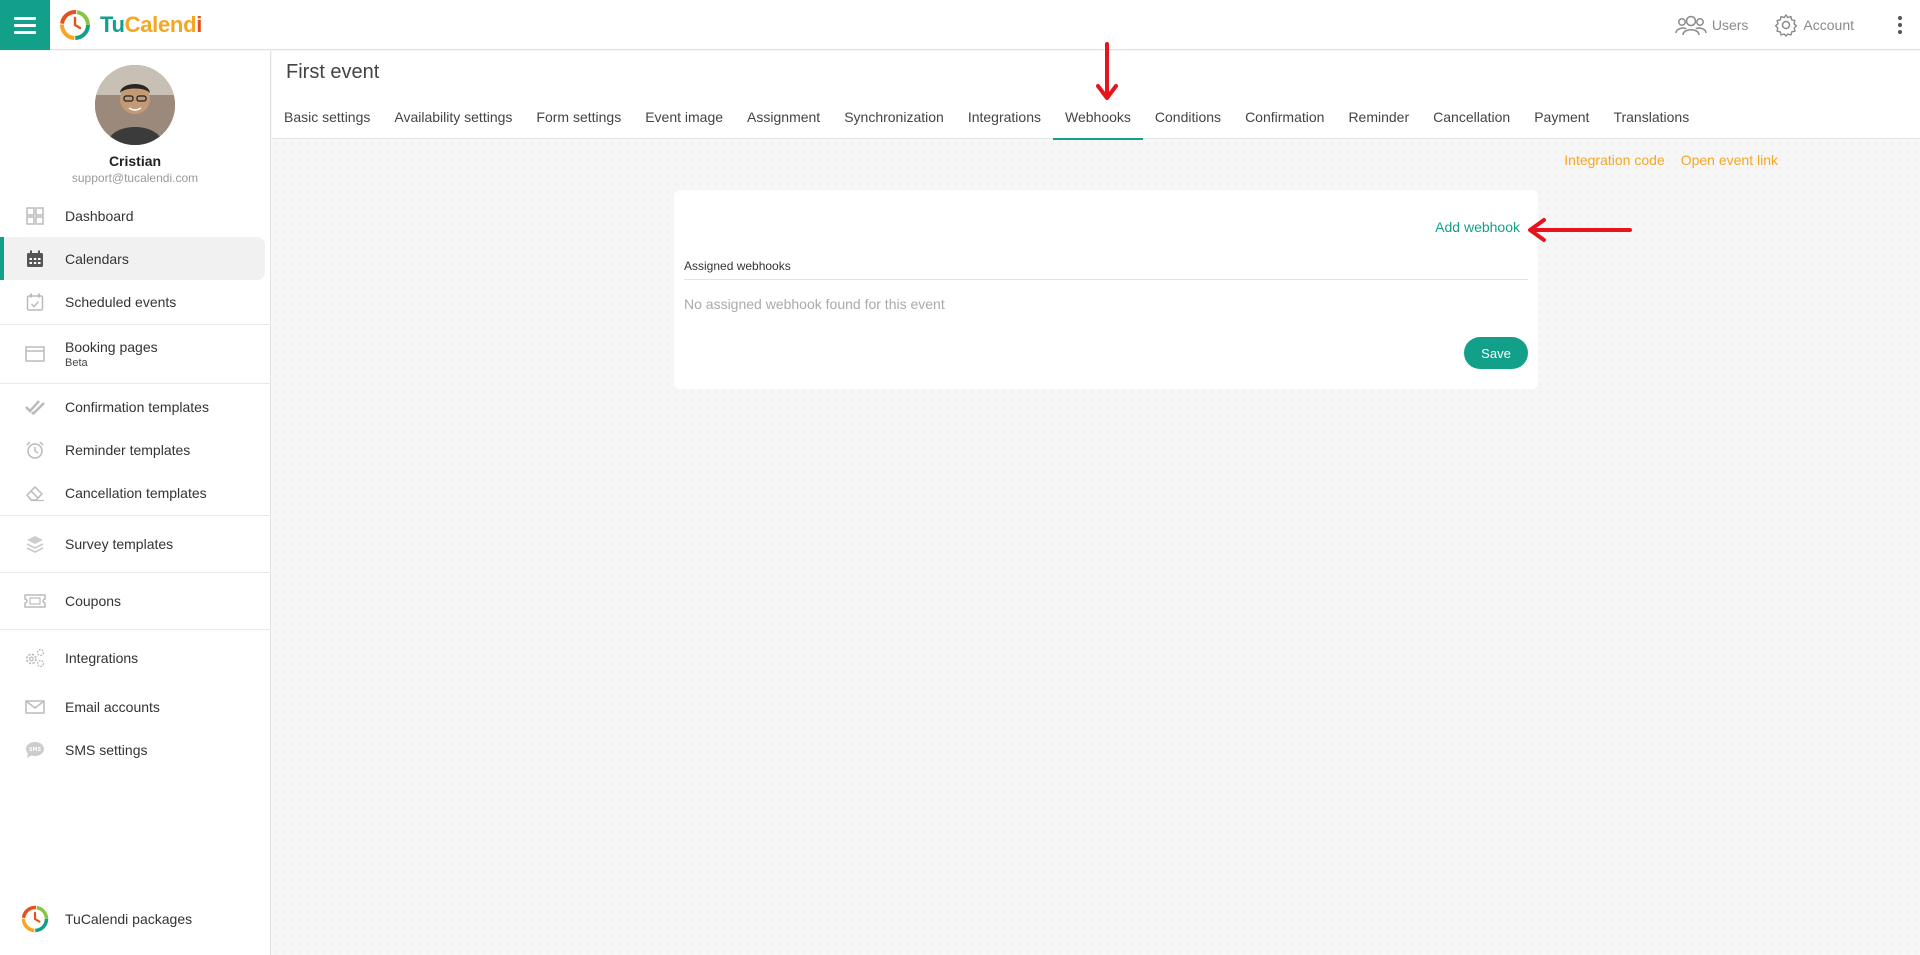  Describe the element at coordinates (35, 354) in the screenshot. I see `browser-window-icon` at that location.